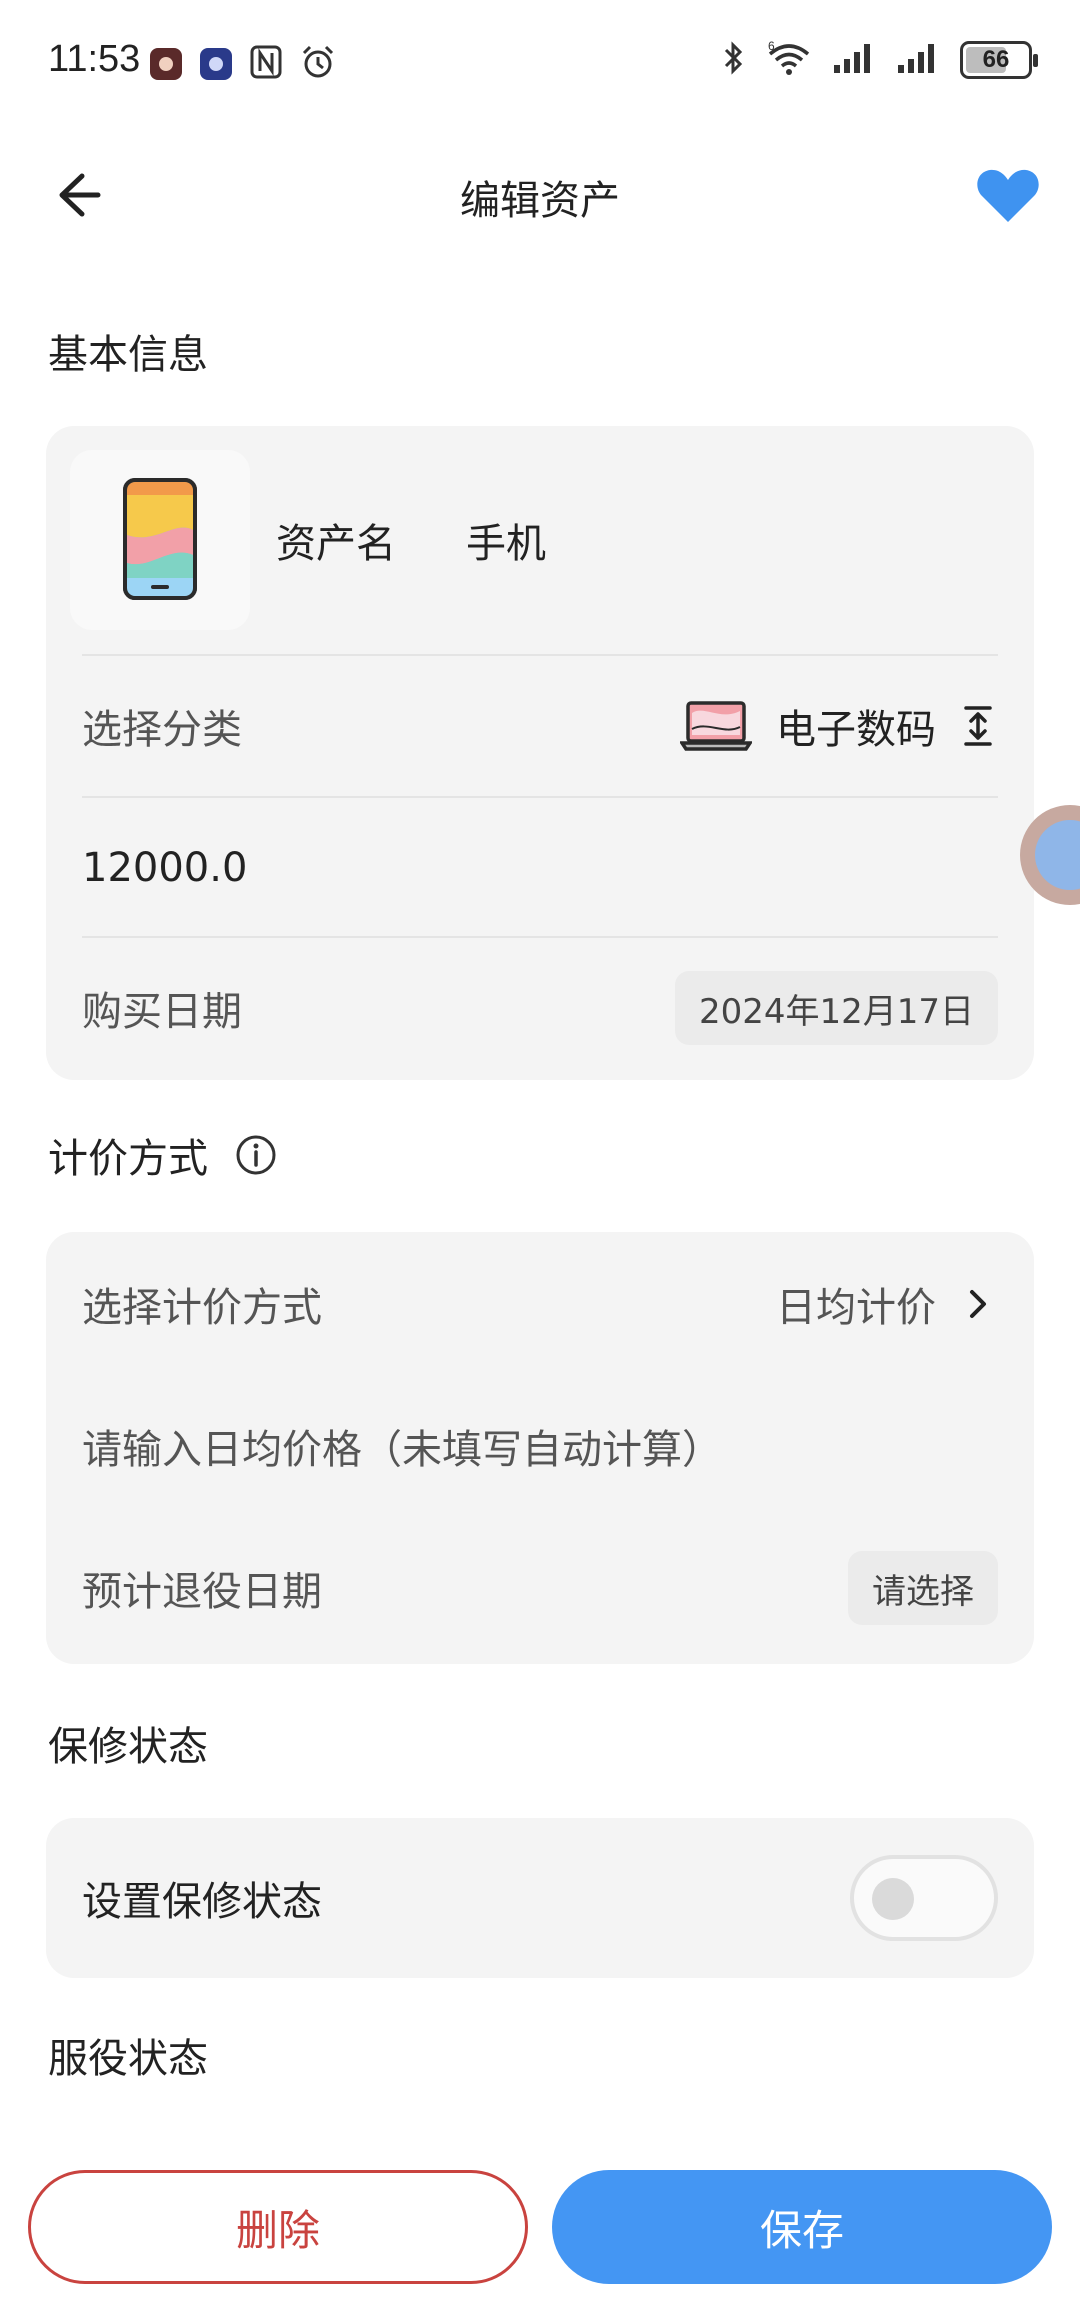  Describe the element at coordinates (266, 64) in the screenshot. I see `nfc-icon` at that location.